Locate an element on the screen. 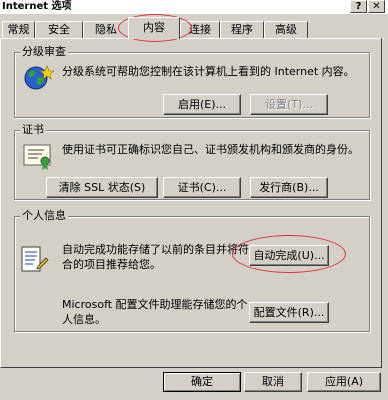 The width and height of the screenshot is (388, 400). ok-button: 确定 is located at coordinates (202, 382).